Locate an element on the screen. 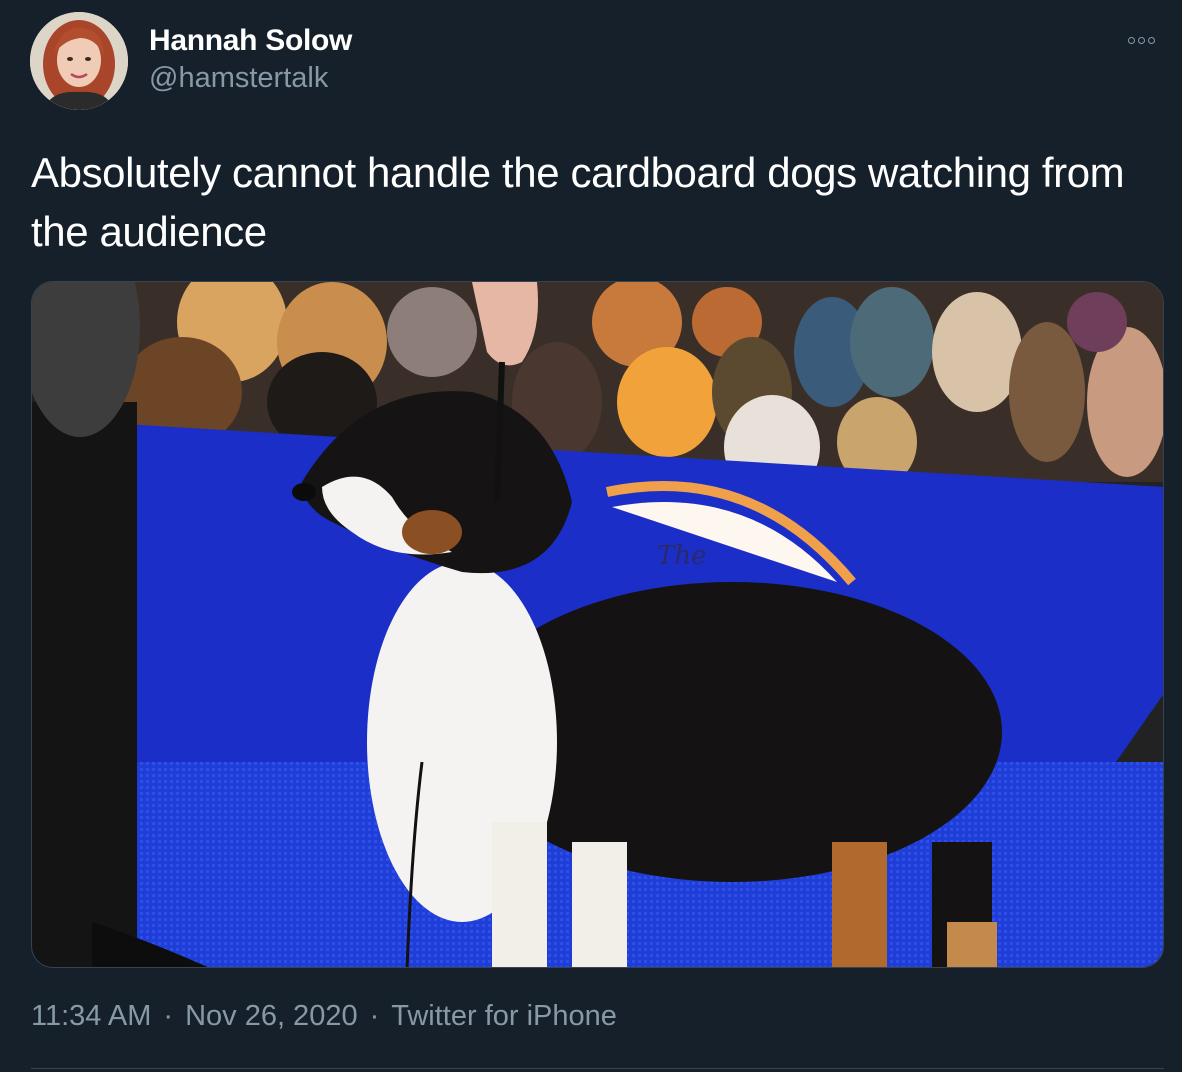  author-handle: @hamstertalk is located at coordinates (238, 78).